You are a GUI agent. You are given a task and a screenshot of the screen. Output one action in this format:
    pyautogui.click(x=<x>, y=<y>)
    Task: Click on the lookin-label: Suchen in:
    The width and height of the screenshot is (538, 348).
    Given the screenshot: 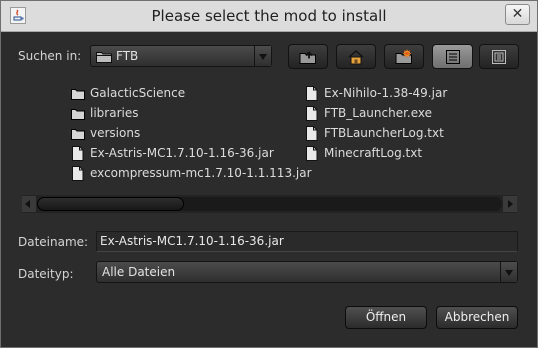 What is the action you would take?
    pyautogui.click(x=50, y=56)
    